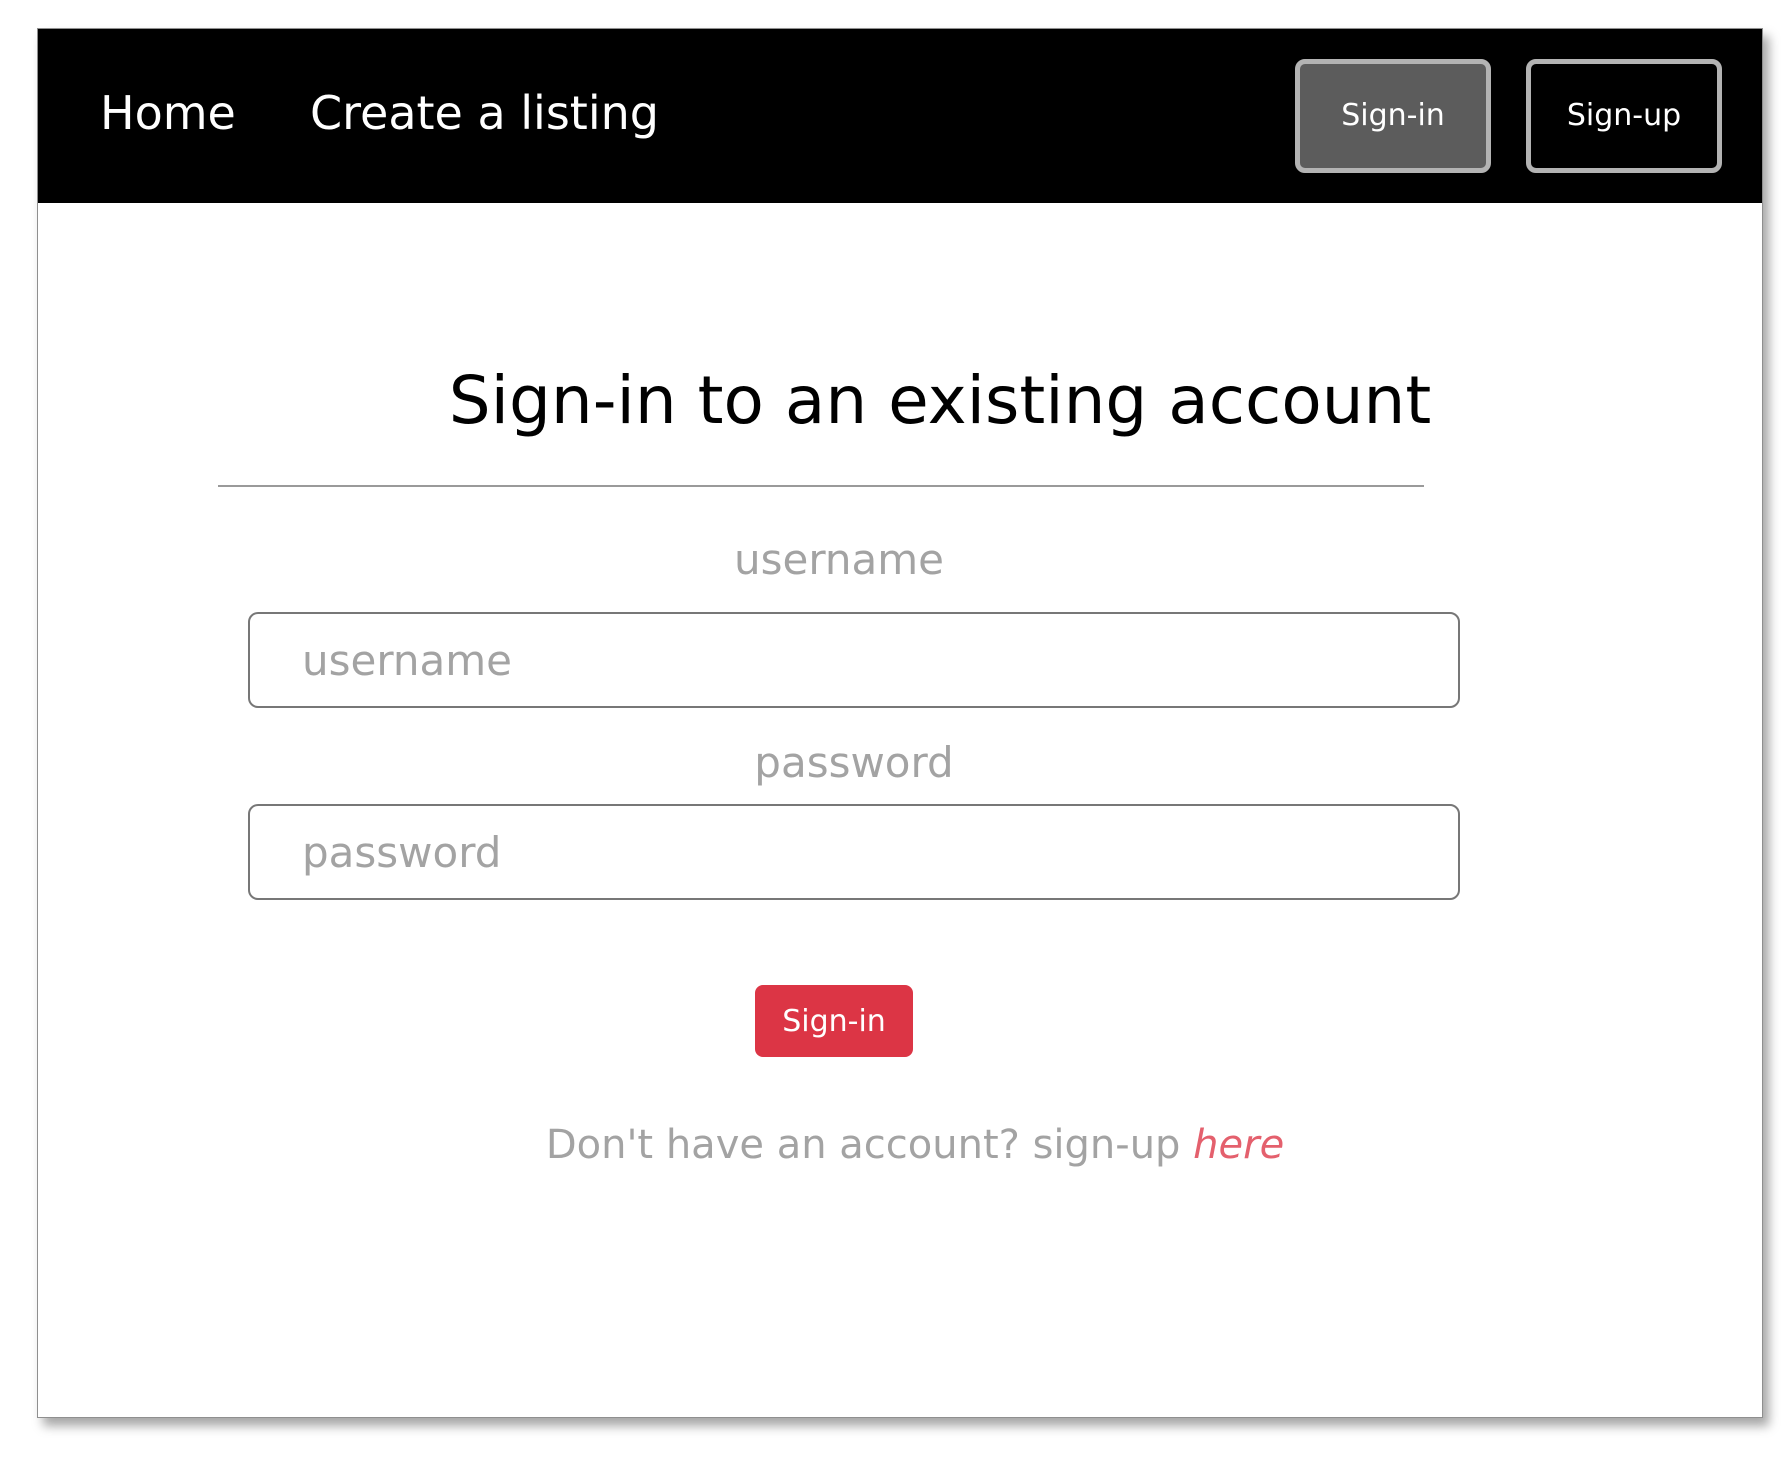  Describe the element at coordinates (854, 660) in the screenshot. I see `username-input` at that location.